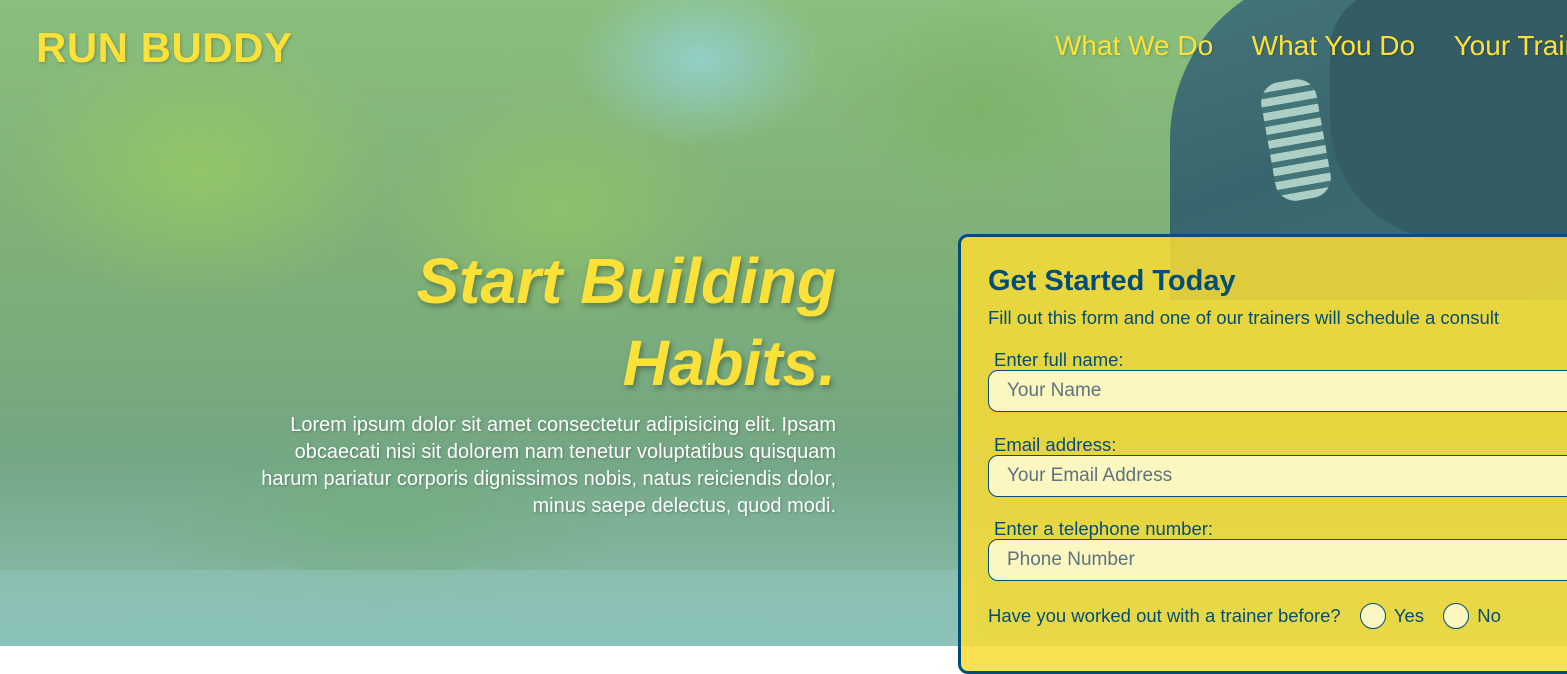 This screenshot has width=1567, height=674. What do you see at coordinates (626, 322) in the screenshot?
I see `hero-headline: Start Building Habits.` at bounding box center [626, 322].